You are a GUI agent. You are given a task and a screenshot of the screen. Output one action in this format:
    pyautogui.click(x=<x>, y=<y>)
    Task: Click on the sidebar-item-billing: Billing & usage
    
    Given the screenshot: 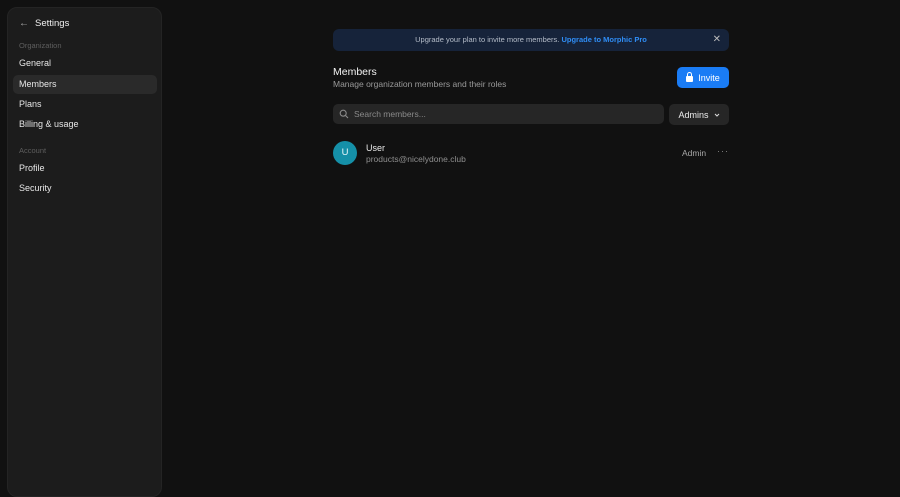 What is the action you would take?
    pyautogui.click(x=85, y=124)
    